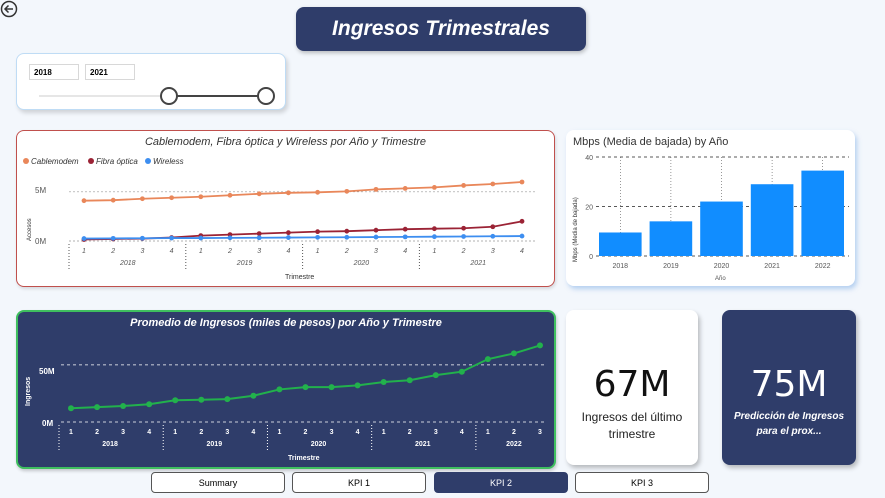 Image resolution: width=885 pixels, height=498 pixels. I want to click on avg-x-axis-label: Trimestre, so click(304, 458).